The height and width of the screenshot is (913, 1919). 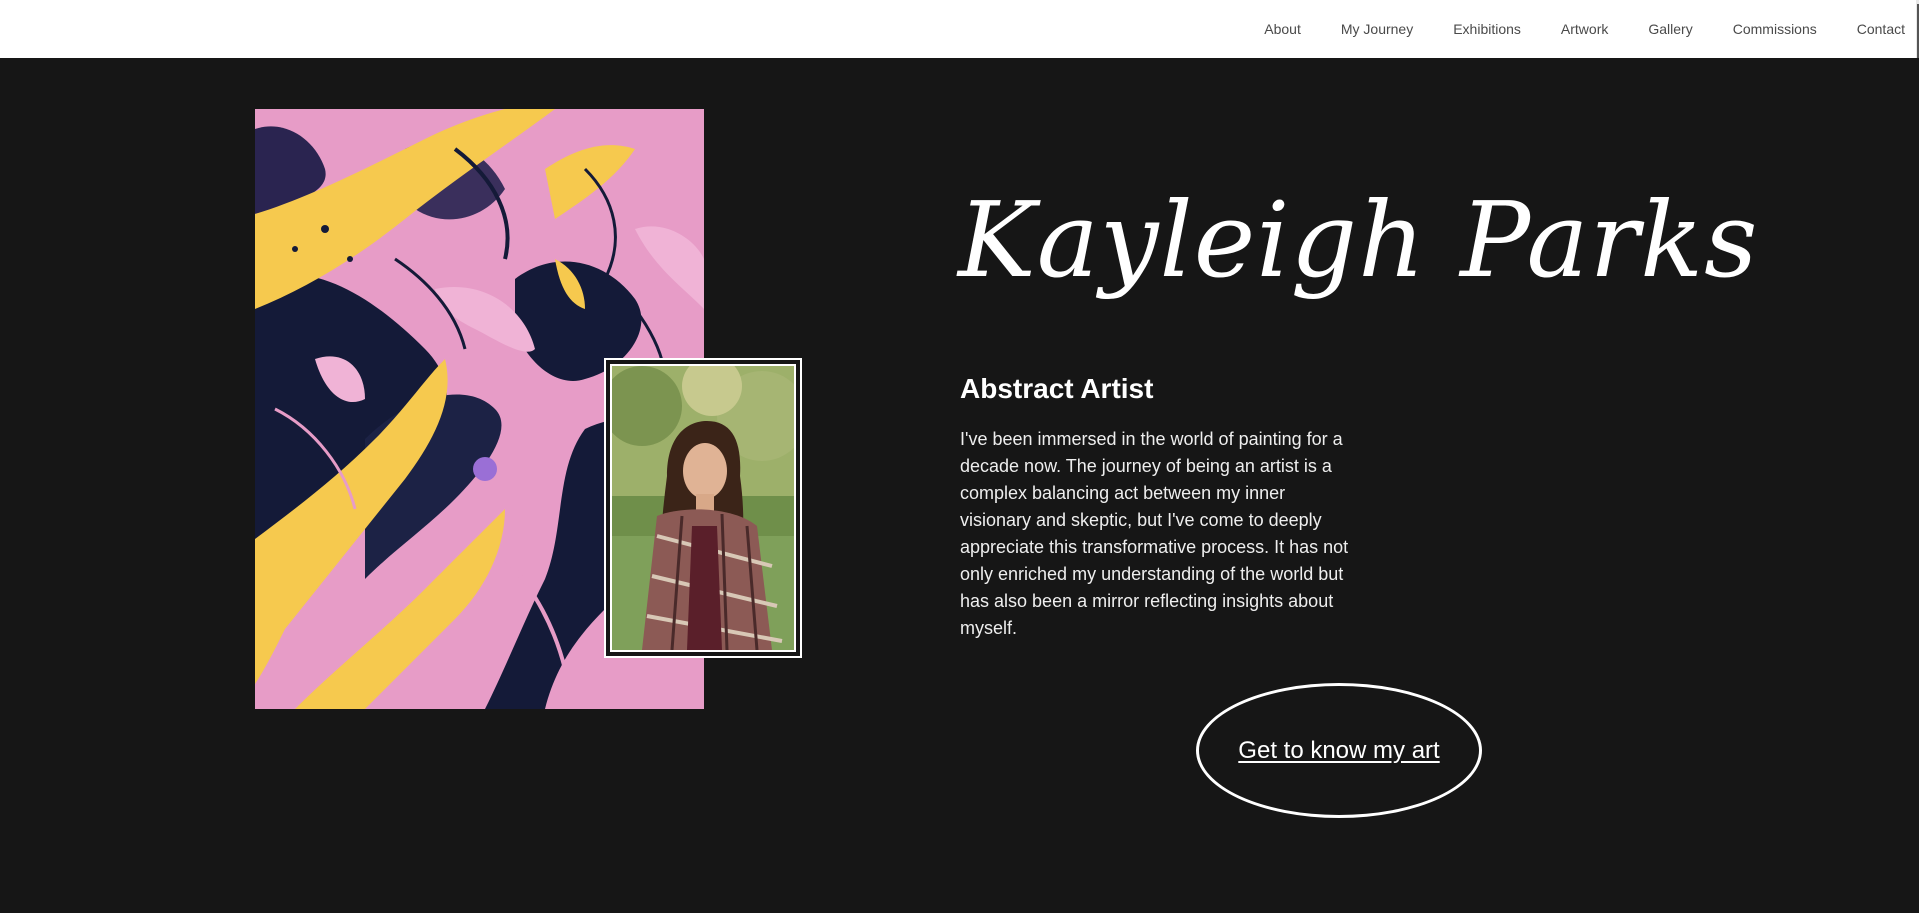 What do you see at coordinates (1057, 389) in the screenshot?
I see `artist-role-subtitle: Abstract Artist` at bounding box center [1057, 389].